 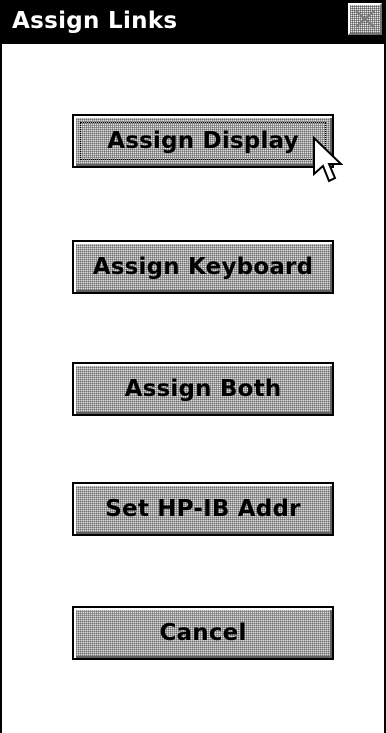 I want to click on set-hpib-addr-button: Set HP-IB Addr, so click(x=203, y=509).